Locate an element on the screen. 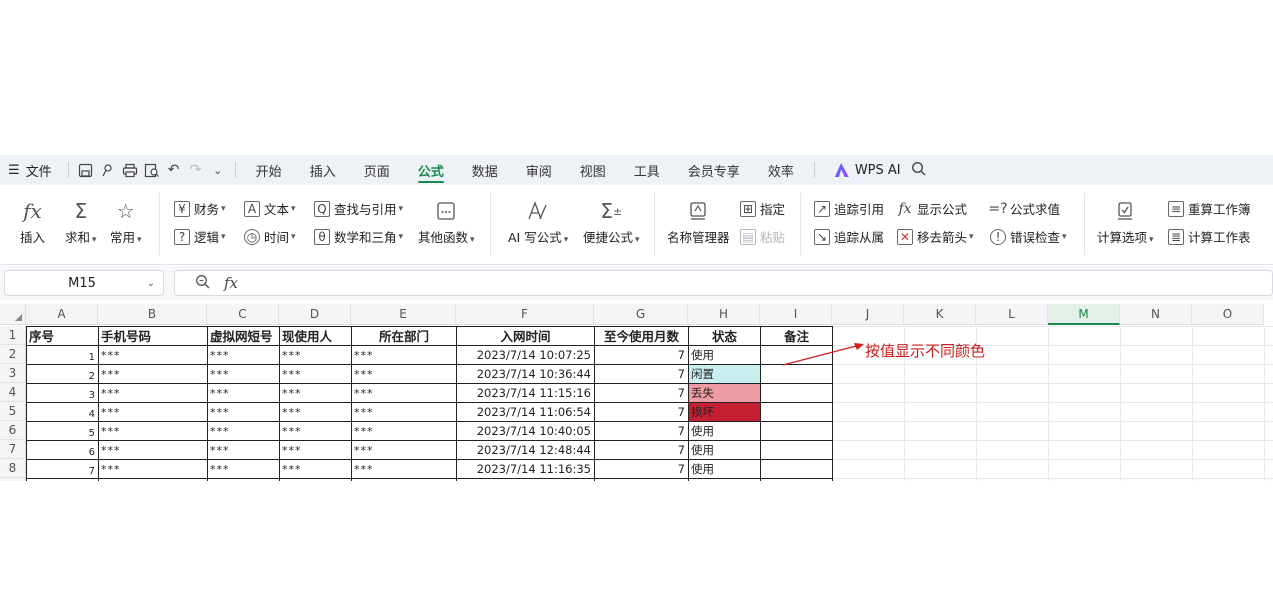 The image size is (1273, 606). formula-input: fx is located at coordinates (723, 283).